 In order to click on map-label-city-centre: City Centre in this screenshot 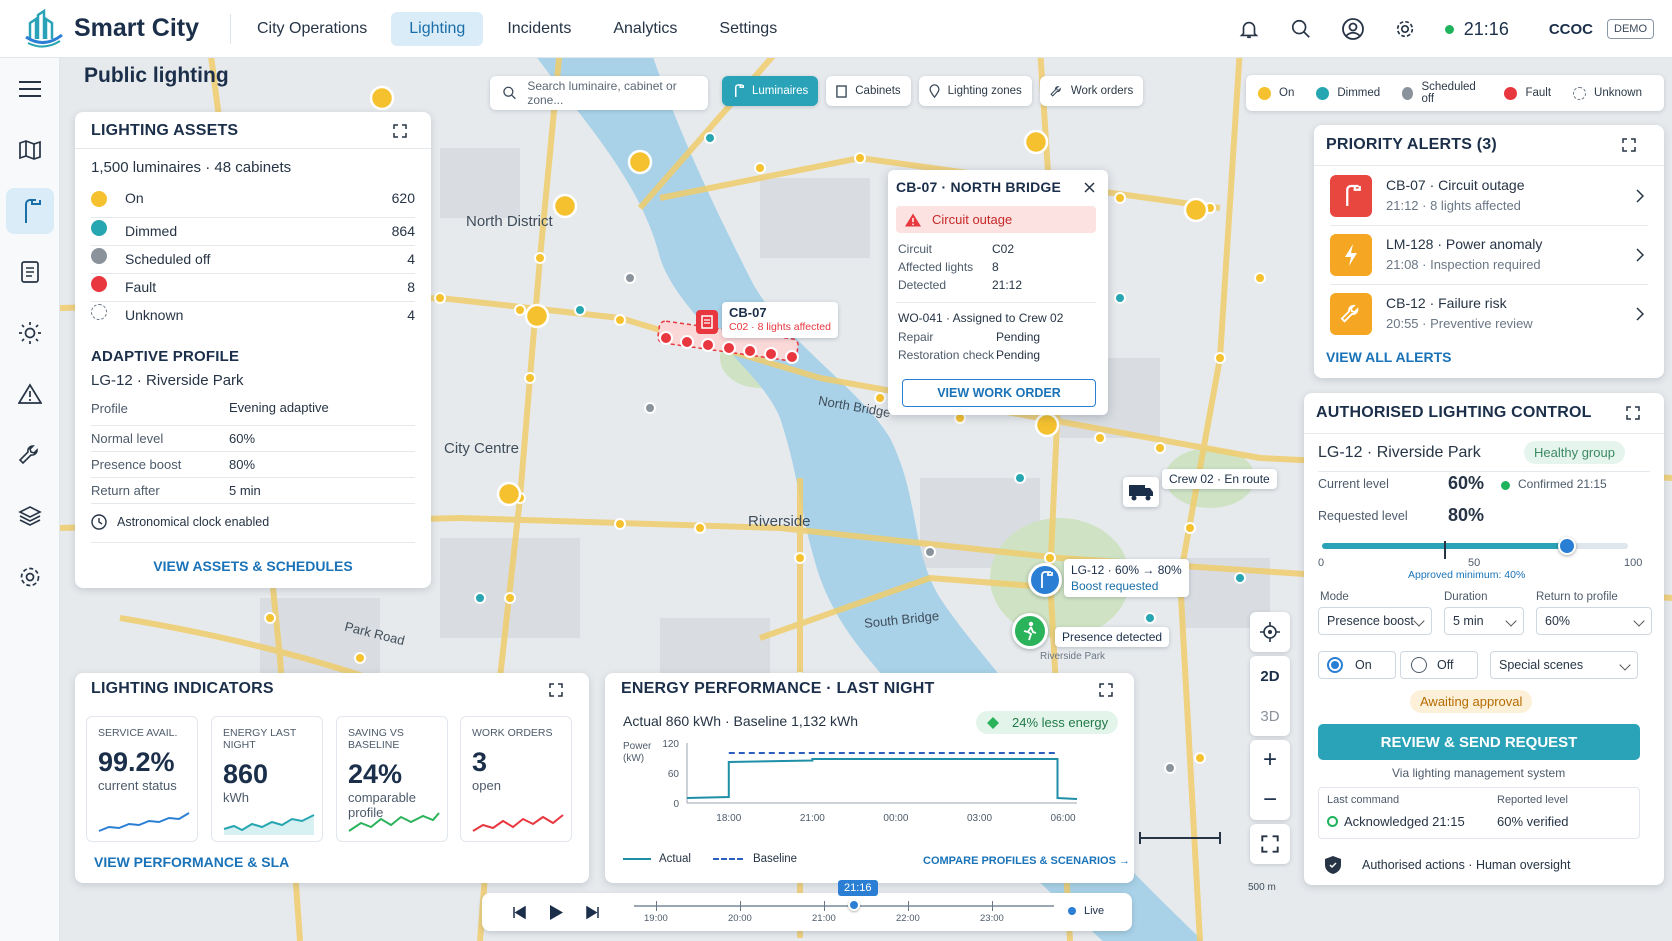, I will do `click(482, 448)`.